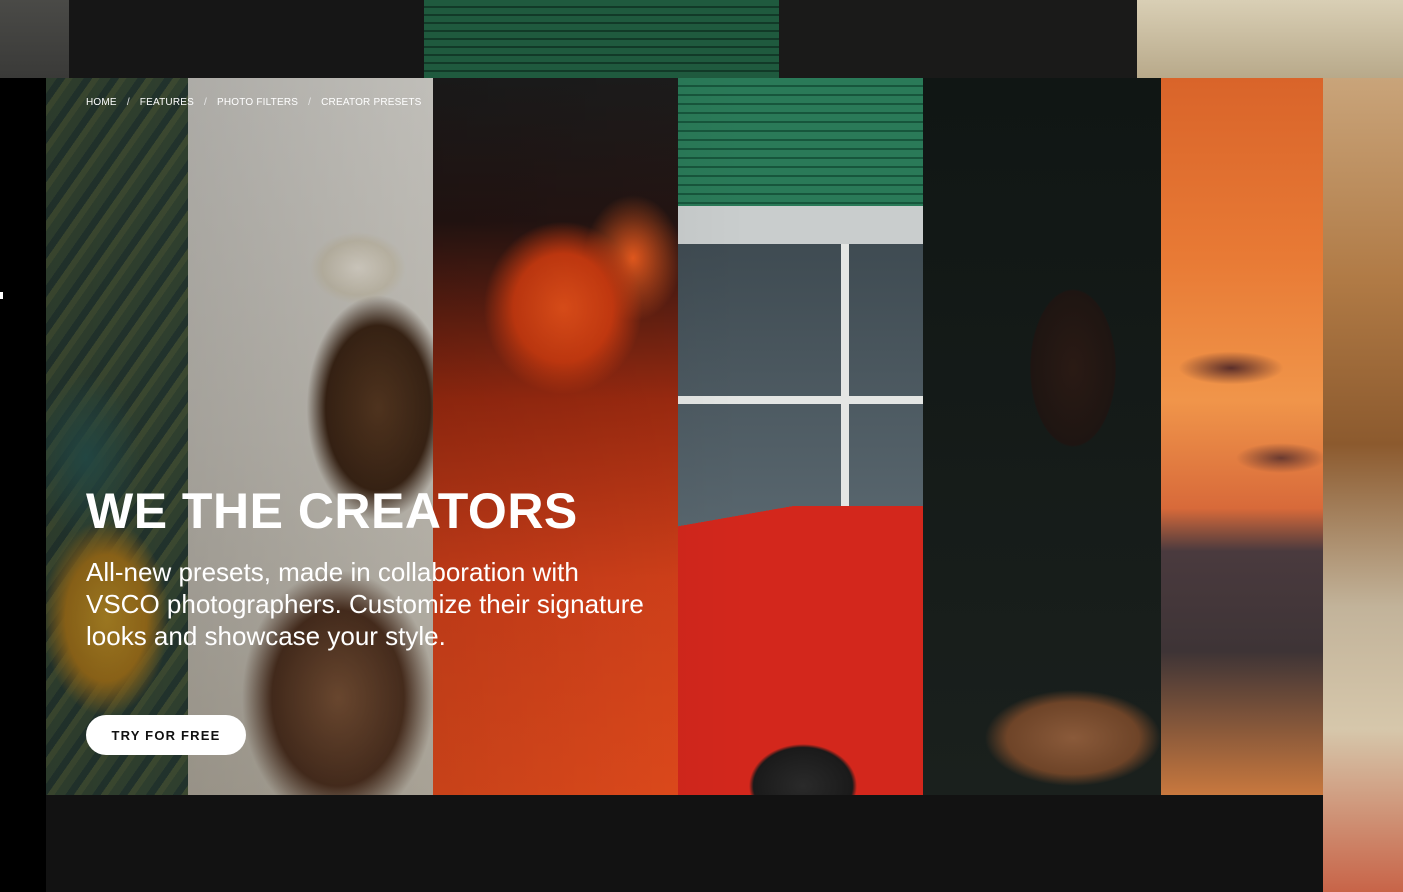 The image size is (1403, 892). What do you see at coordinates (257, 102) in the screenshot?
I see `breadcrumb-photo-filters: PHOTO FILTERS` at bounding box center [257, 102].